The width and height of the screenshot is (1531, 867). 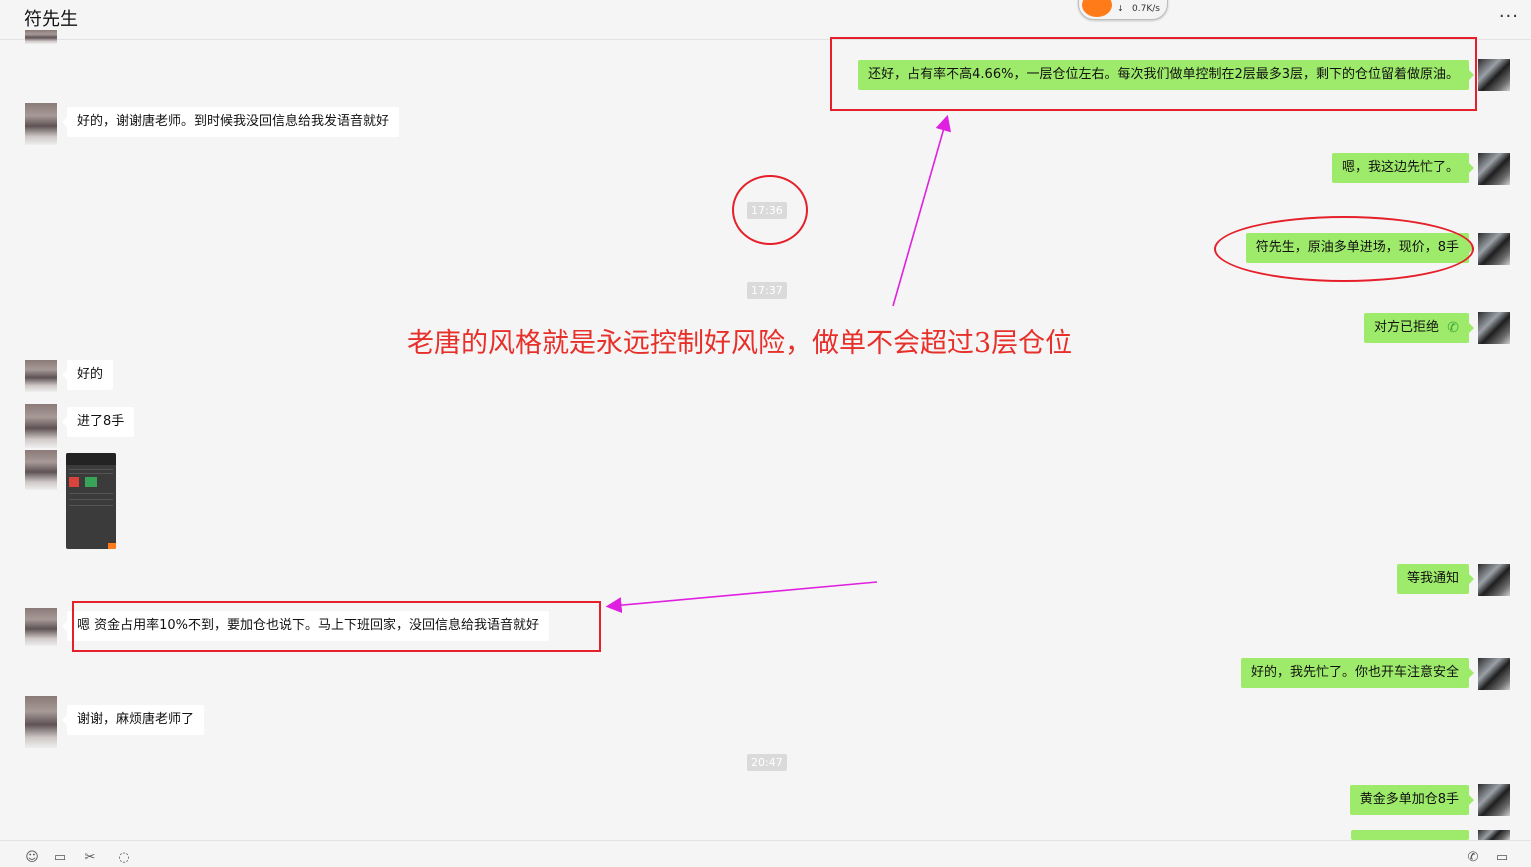 I want to click on arrow-left, so click(x=741, y=597).